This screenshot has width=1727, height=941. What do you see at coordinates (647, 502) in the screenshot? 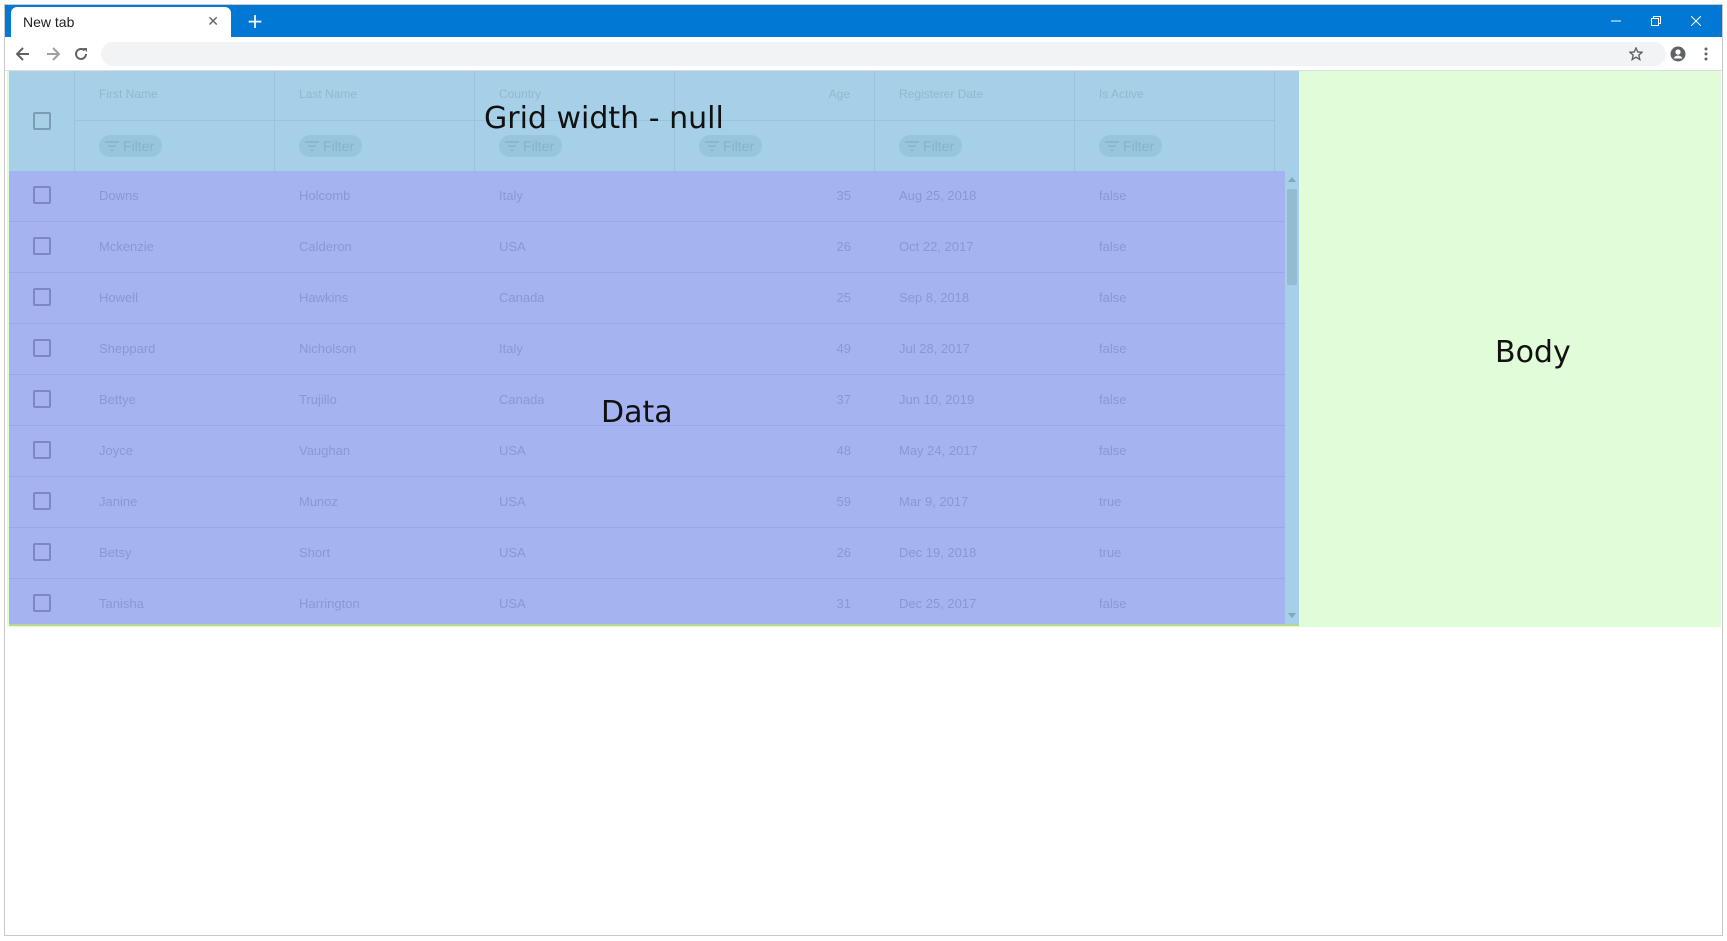
I see `table-row: Janine Munoz USA 59 Mar 9, 2017 true` at bounding box center [647, 502].